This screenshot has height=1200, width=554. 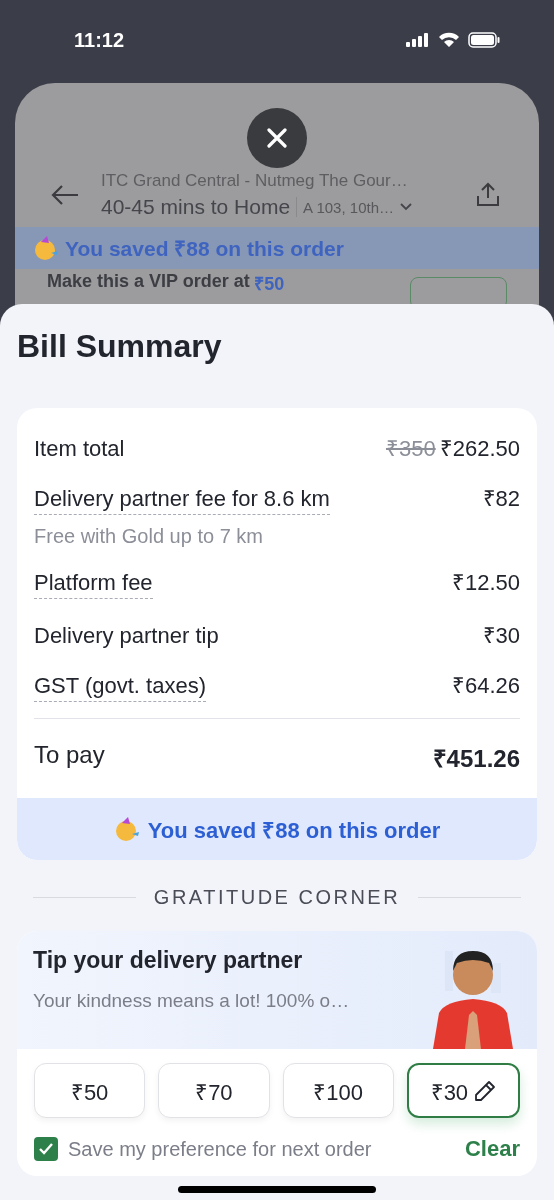 I want to click on wifi-icon, so click(x=449, y=40).